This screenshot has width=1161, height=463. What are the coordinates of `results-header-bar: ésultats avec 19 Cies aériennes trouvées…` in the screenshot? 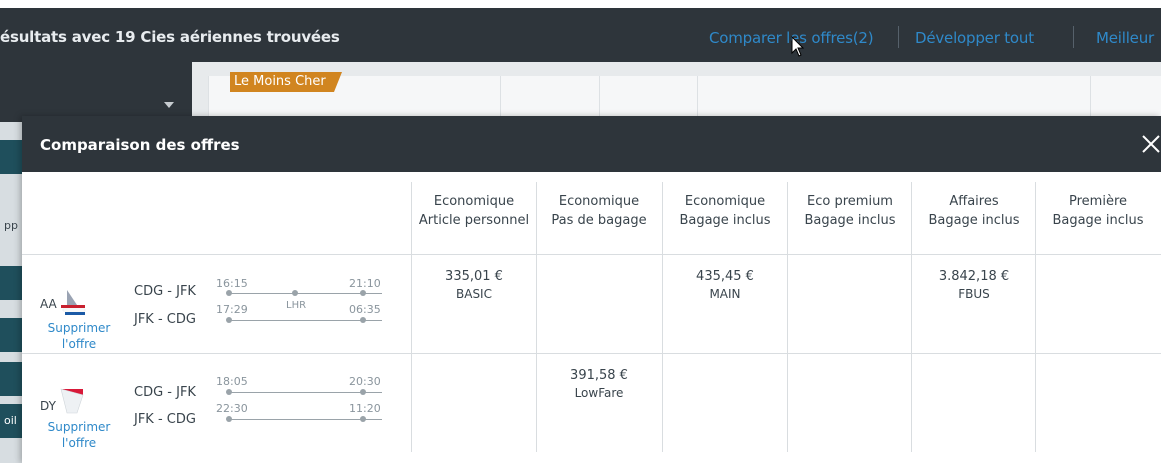 It's located at (580, 35).